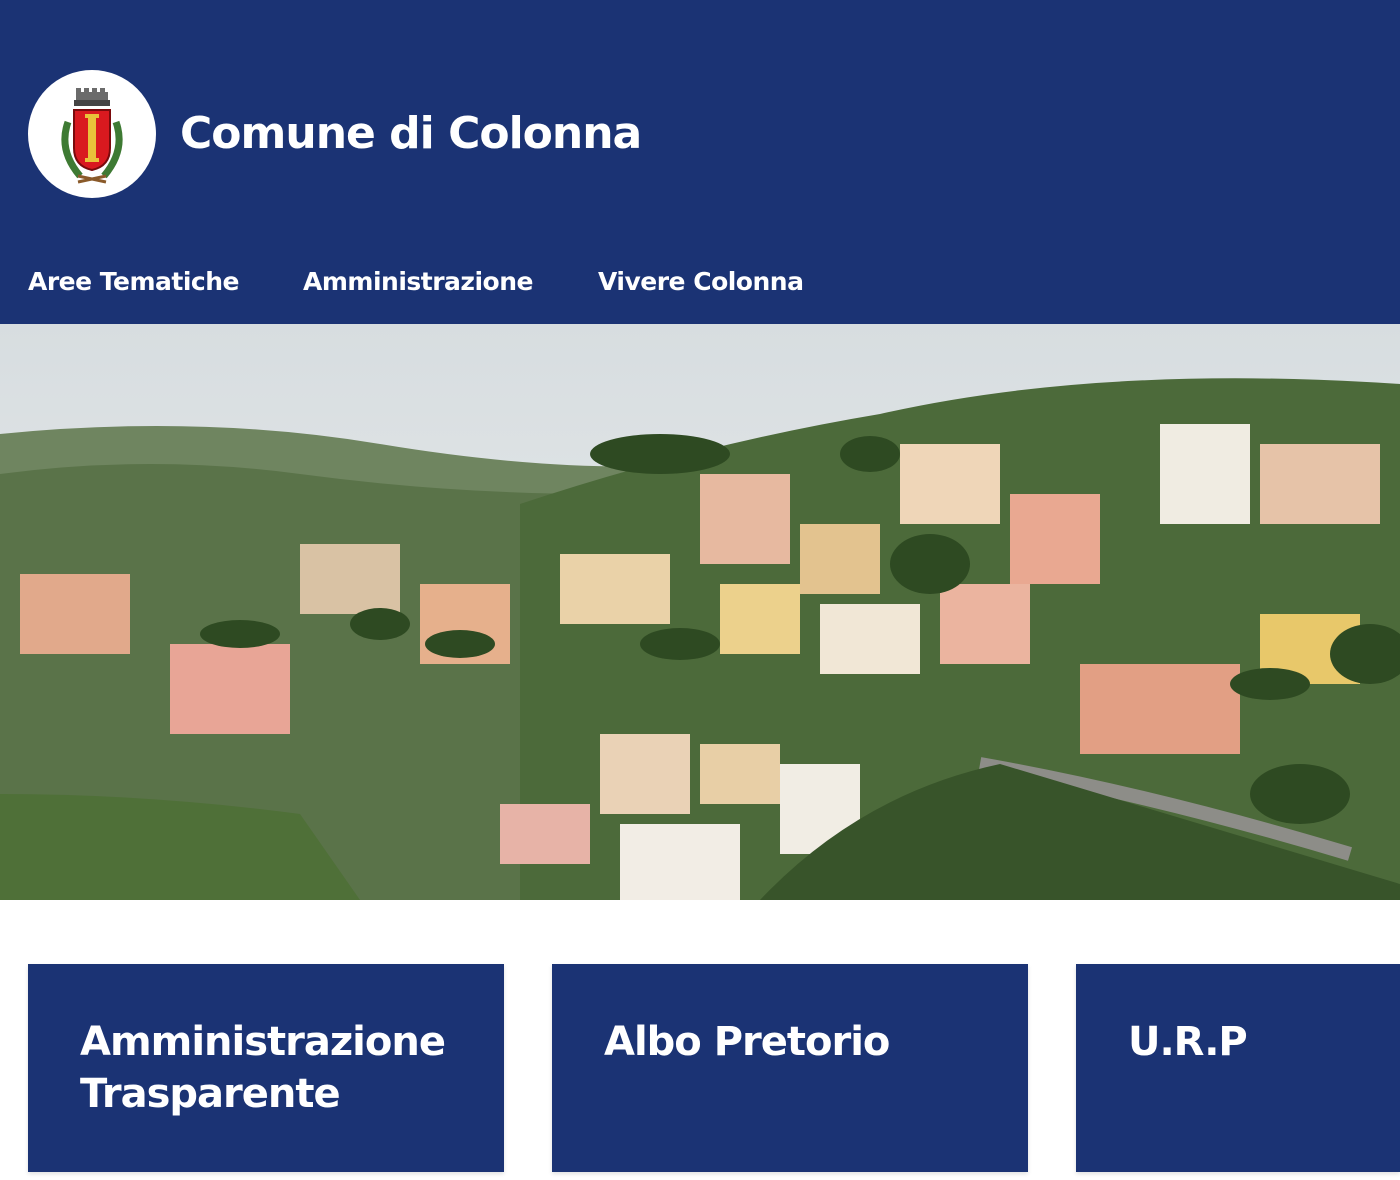 This screenshot has width=1400, height=1180. I want to click on logo, so click(92, 134).